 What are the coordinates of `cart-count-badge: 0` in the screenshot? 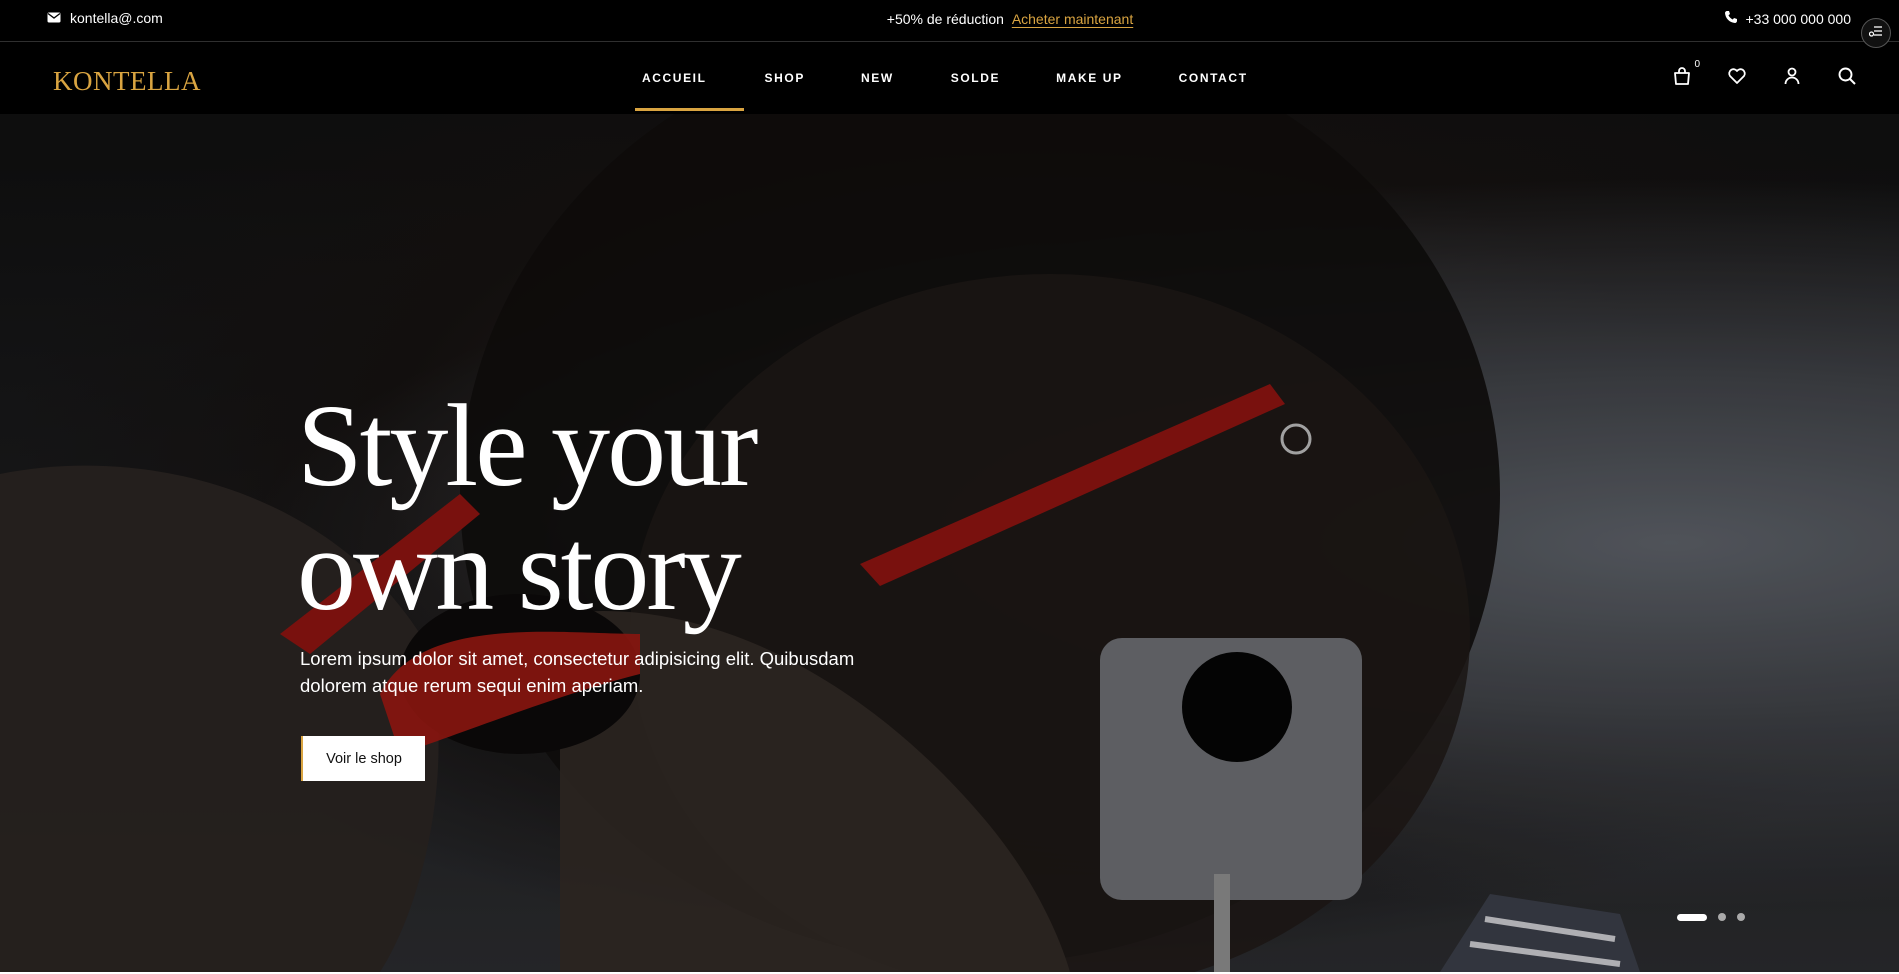 It's located at (1697, 64).